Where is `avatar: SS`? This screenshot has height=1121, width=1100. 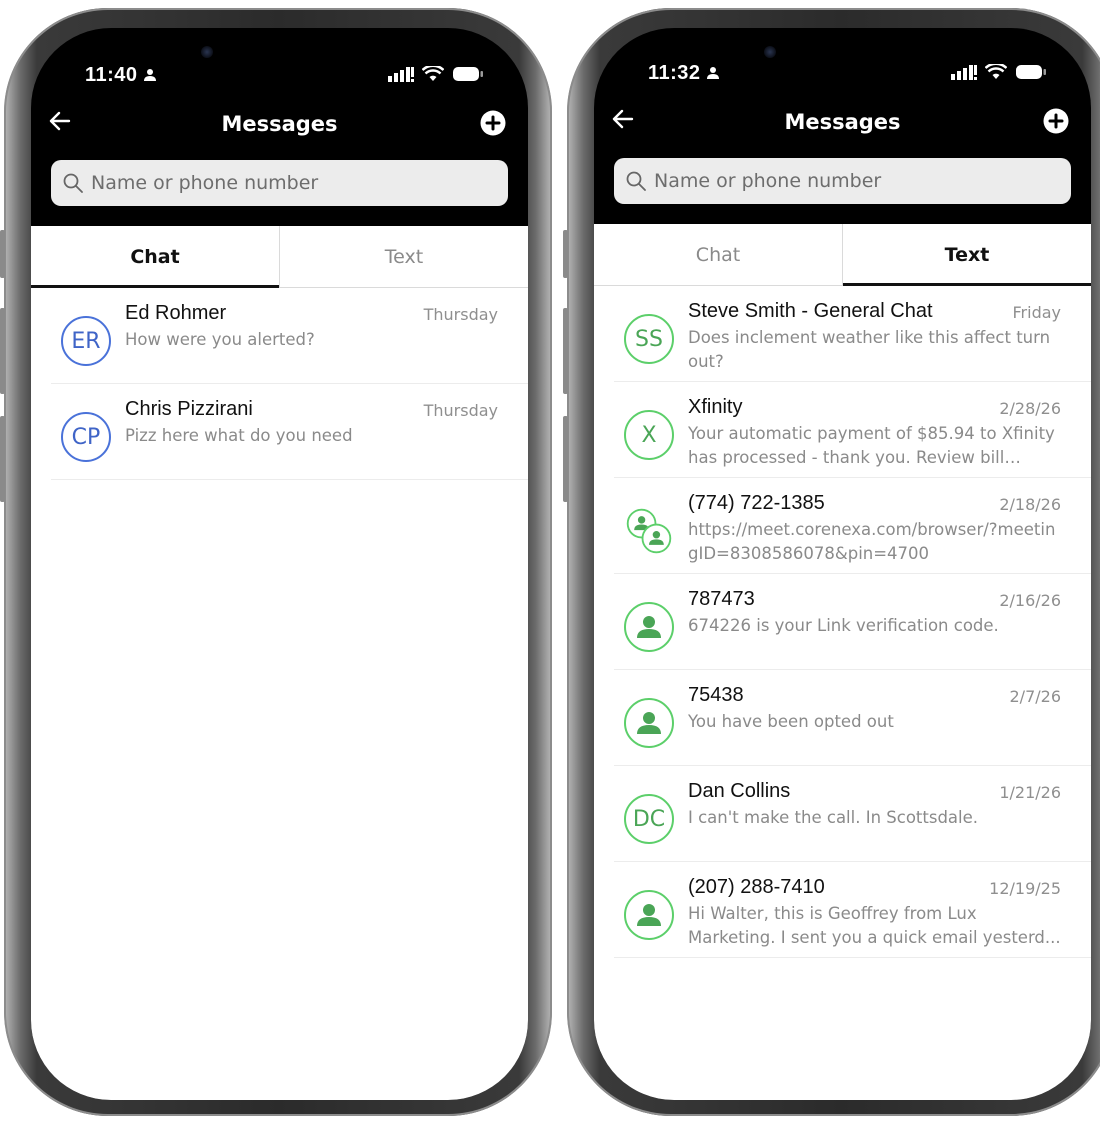
avatar: SS is located at coordinates (649, 339).